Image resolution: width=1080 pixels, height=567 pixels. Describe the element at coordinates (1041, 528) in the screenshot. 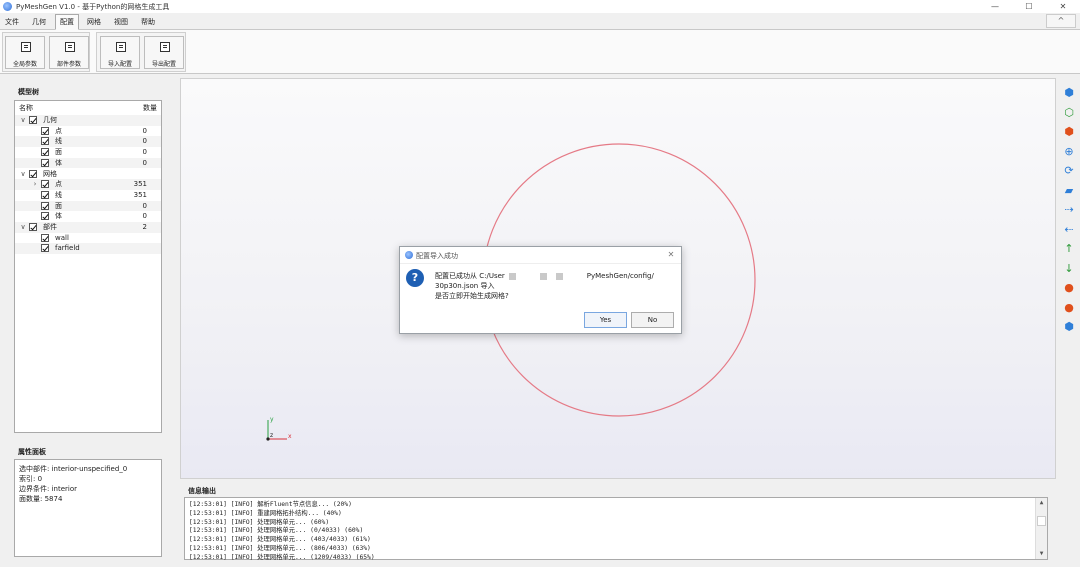

I see `log-scrollbar: ▲ ▼` at that location.